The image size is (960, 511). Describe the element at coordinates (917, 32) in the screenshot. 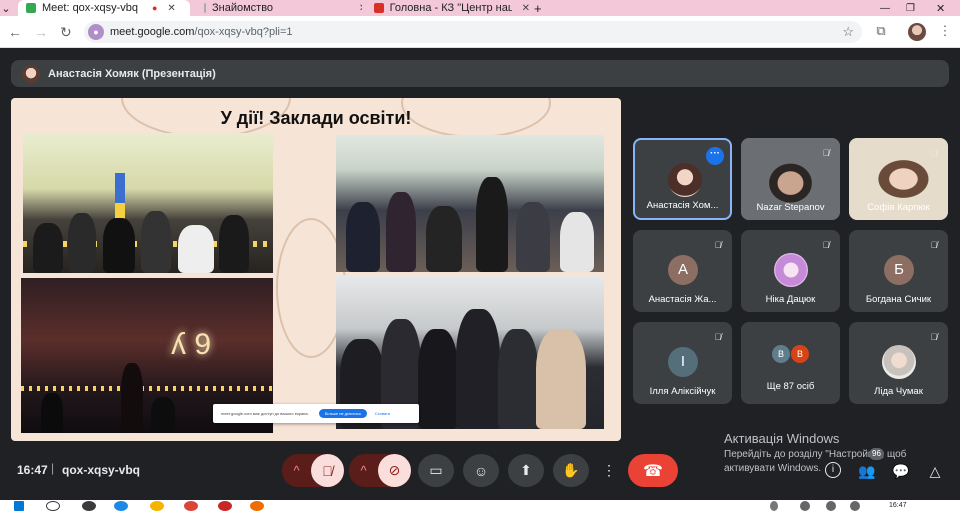

I see `profile-avatar` at that location.